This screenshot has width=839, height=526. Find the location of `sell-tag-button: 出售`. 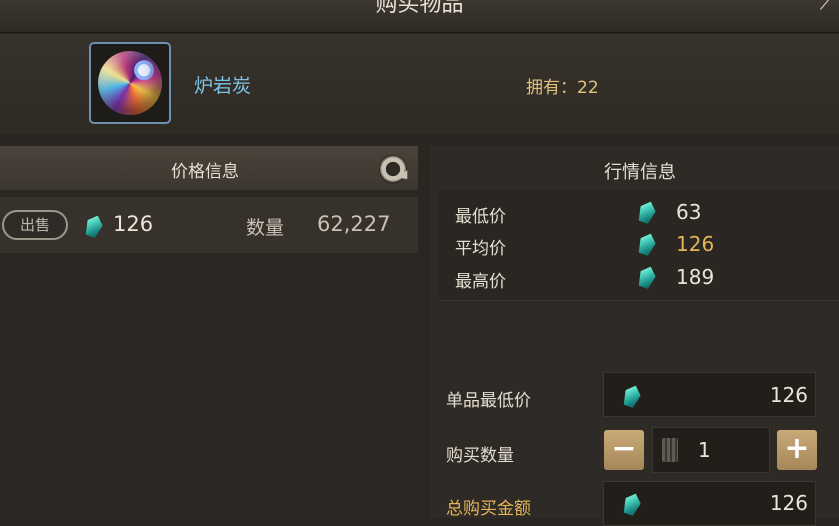

sell-tag-button: 出售 is located at coordinates (35, 225).